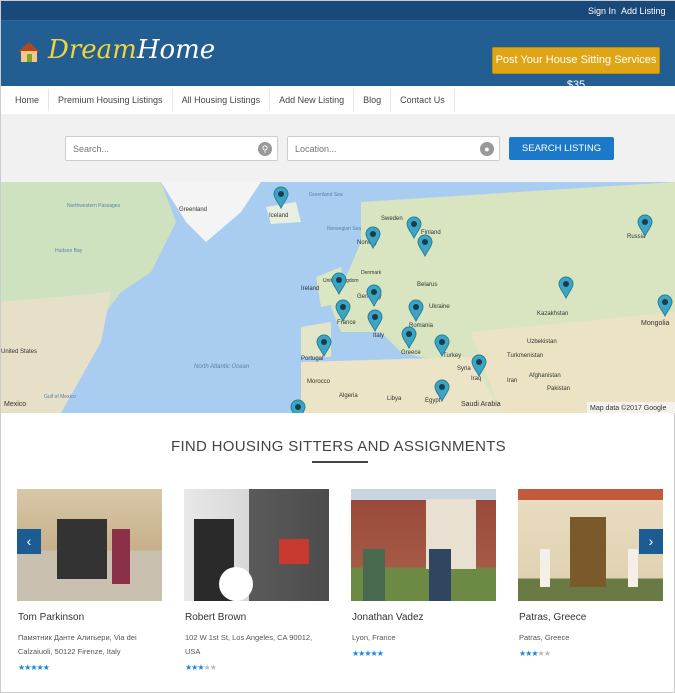  What do you see at coordinates (60, 397) in the screenshot?
I see `map-label: Gulf of Mexico` at bounding box center [60, 397].